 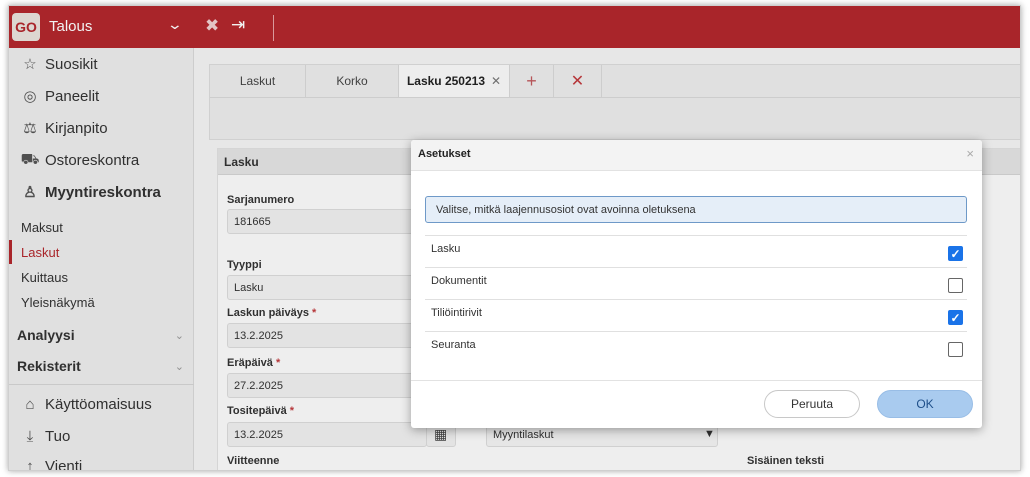 I want to click on option-label: Tiliöintirivit, so click(x=456, y=313).